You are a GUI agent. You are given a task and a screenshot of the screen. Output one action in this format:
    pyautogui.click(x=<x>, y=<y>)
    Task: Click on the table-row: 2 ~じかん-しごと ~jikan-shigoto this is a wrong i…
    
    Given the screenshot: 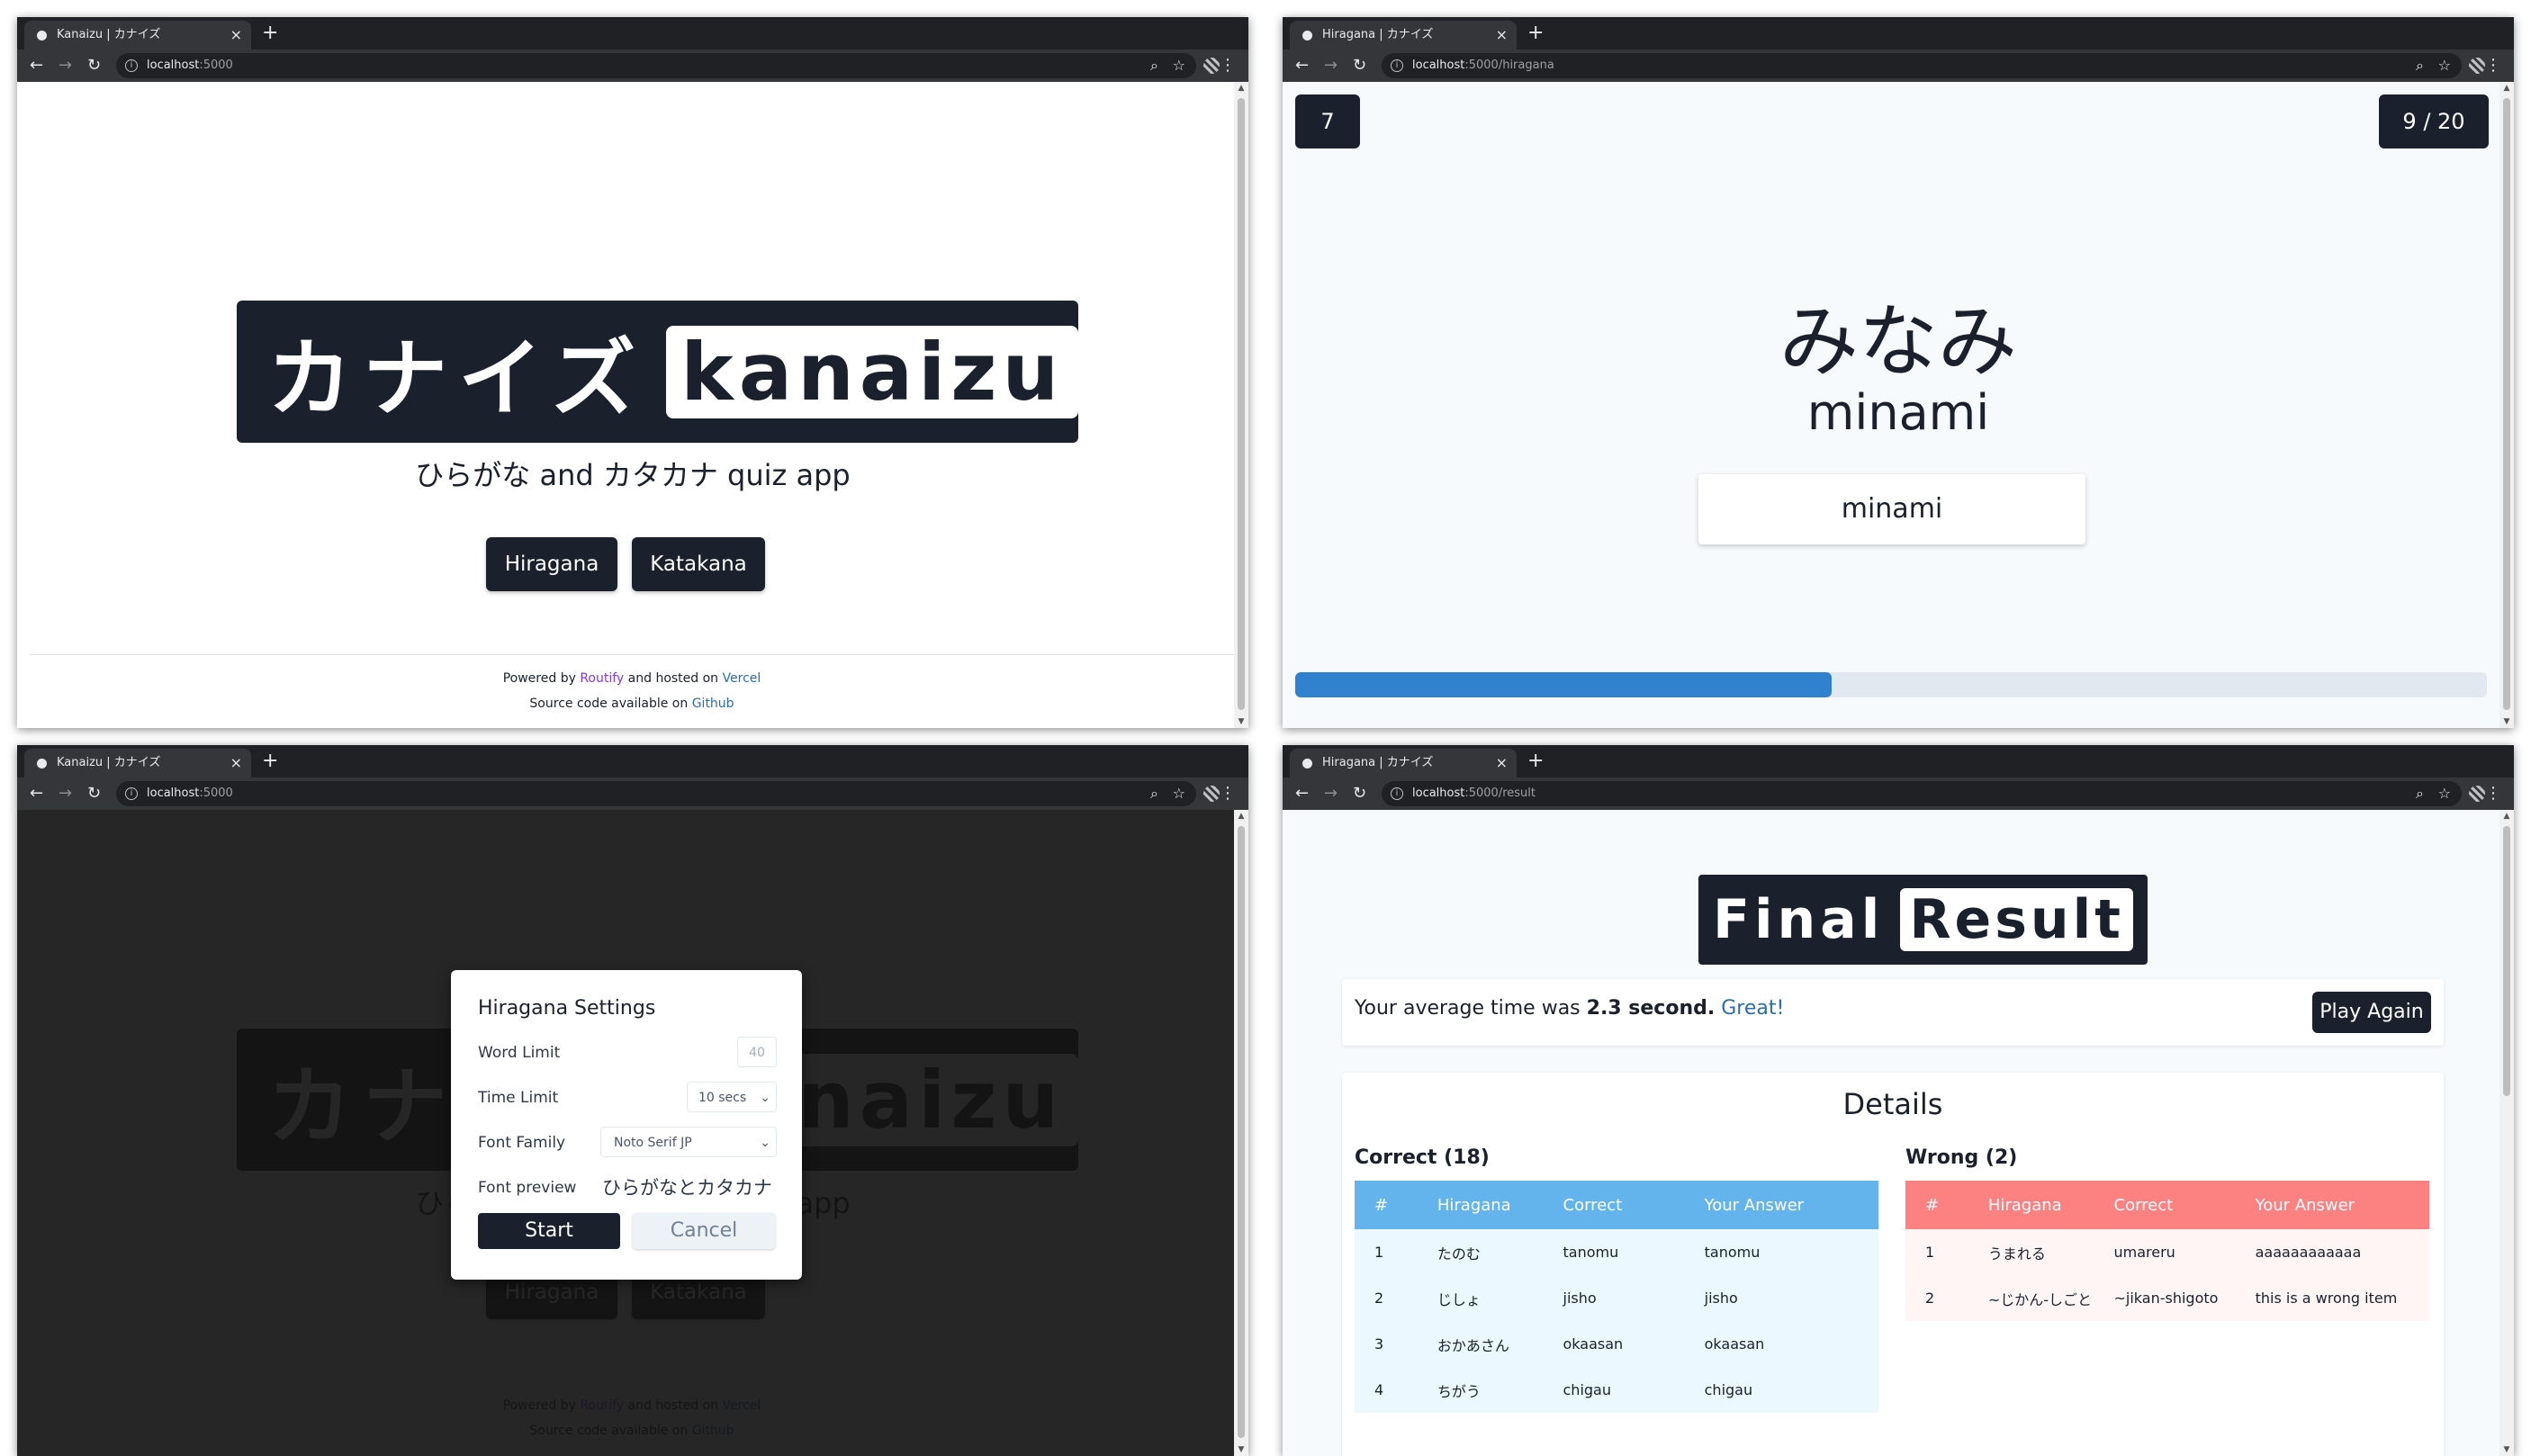 What is the action you would take?
    pyautogui.click(x=2167, y=1298)
    